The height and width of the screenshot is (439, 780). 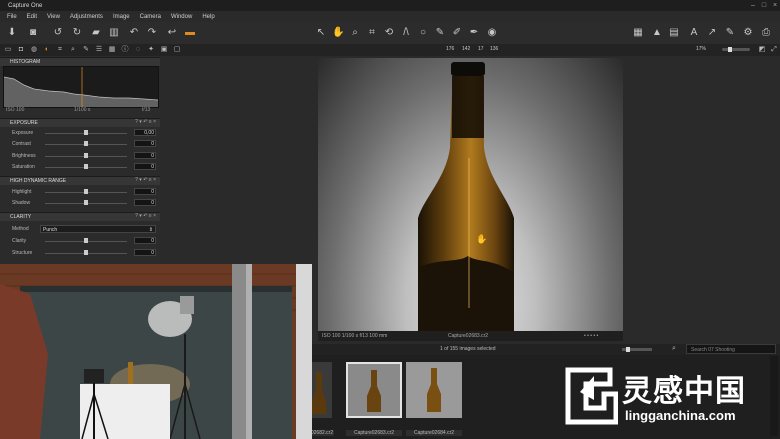 I want to click on undo-icon: ↶, so click(x=134, y=33).